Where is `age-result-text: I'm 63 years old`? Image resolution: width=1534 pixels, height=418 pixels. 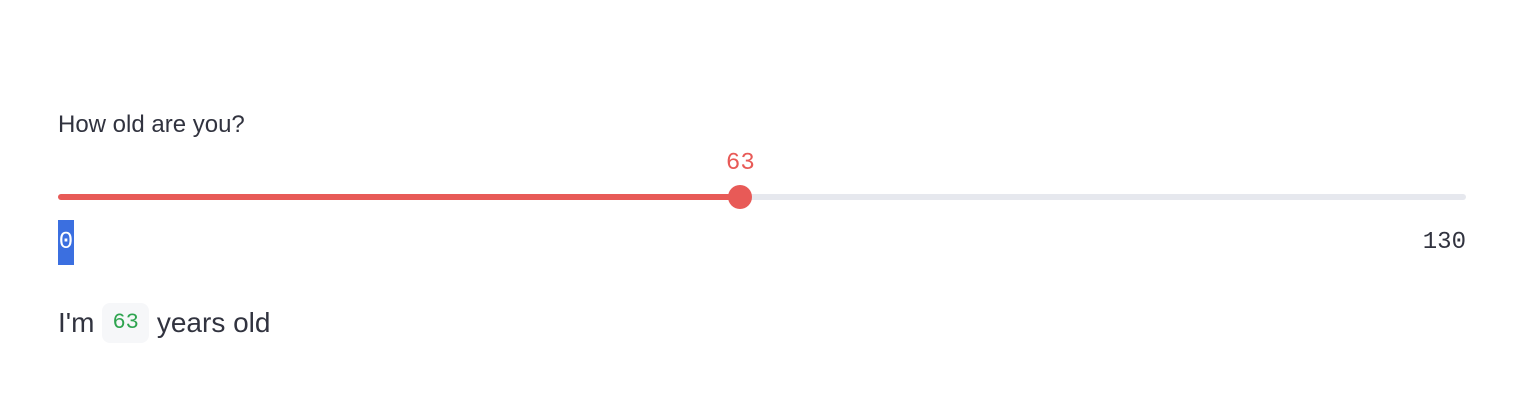
age-result-text: I'm 63 years old is located at coordinates (164, 323).